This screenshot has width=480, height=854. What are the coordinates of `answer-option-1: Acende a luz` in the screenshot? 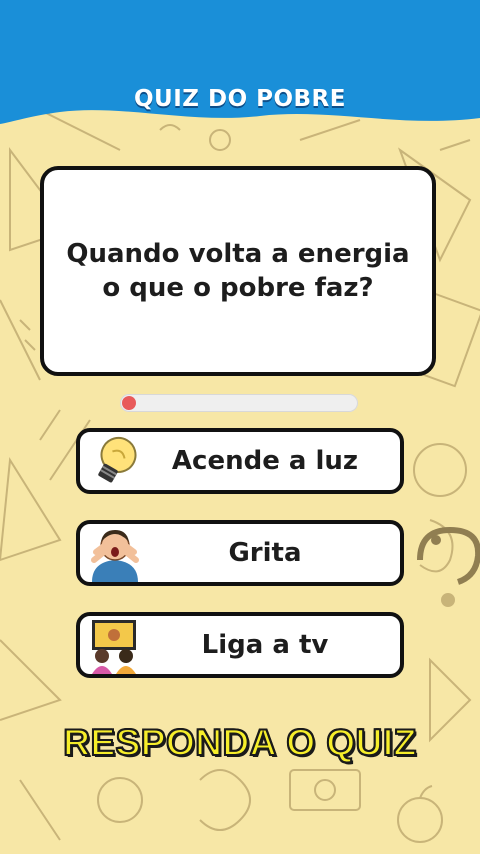 It's located at (240, 461).